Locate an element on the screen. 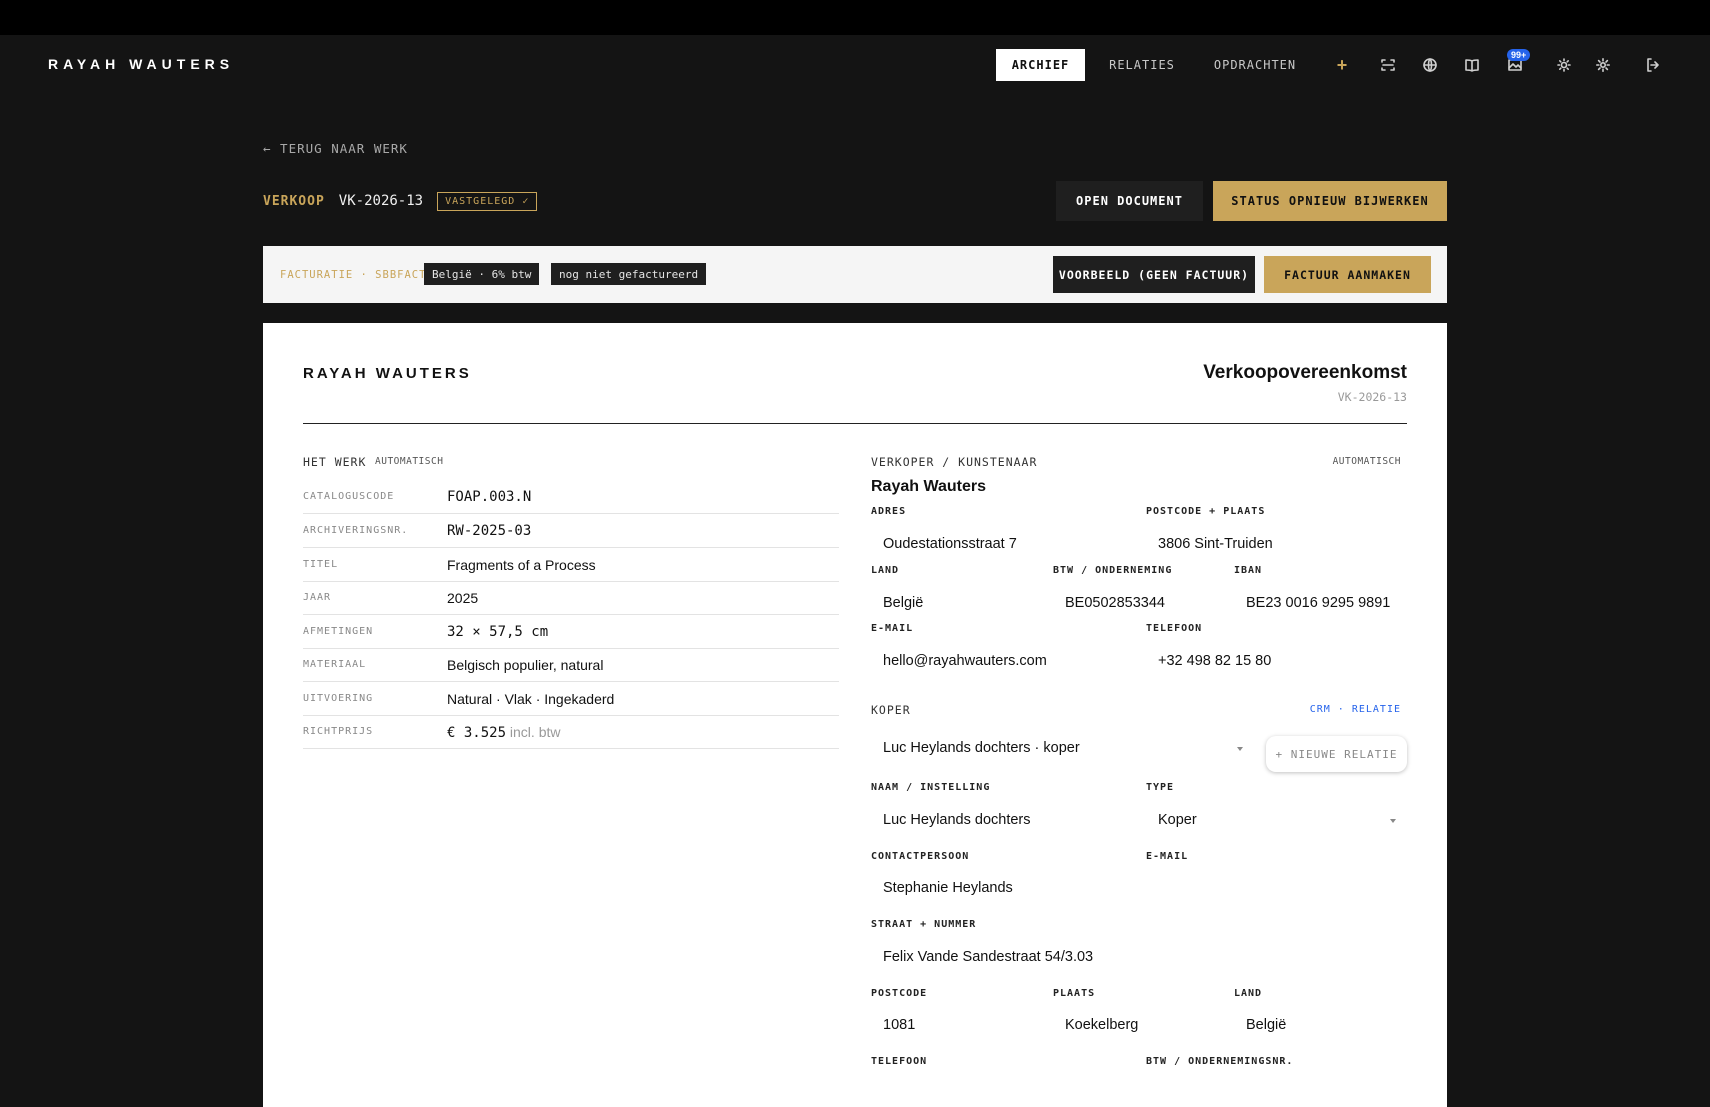 The height and width of the screenshot is (1107, 1710). work-row: CATALOGUSCODE FOAP.003.N is located at coordinates (571, 497).